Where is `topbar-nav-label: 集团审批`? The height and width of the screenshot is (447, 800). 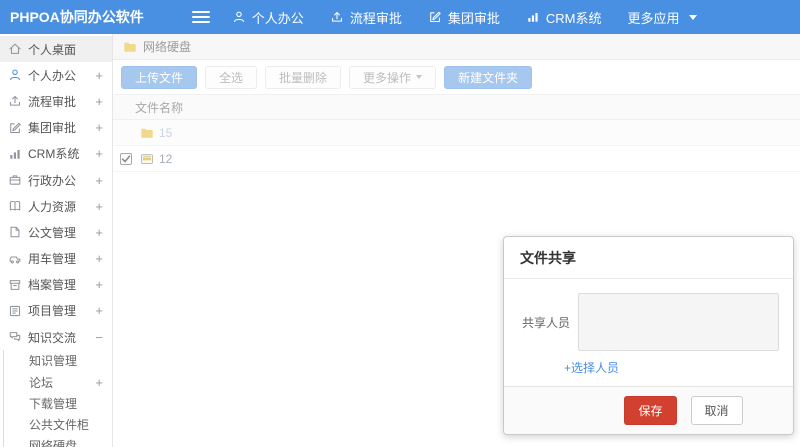 topbar-nav-label: 集团审批 is located at coordinates (473, 18).